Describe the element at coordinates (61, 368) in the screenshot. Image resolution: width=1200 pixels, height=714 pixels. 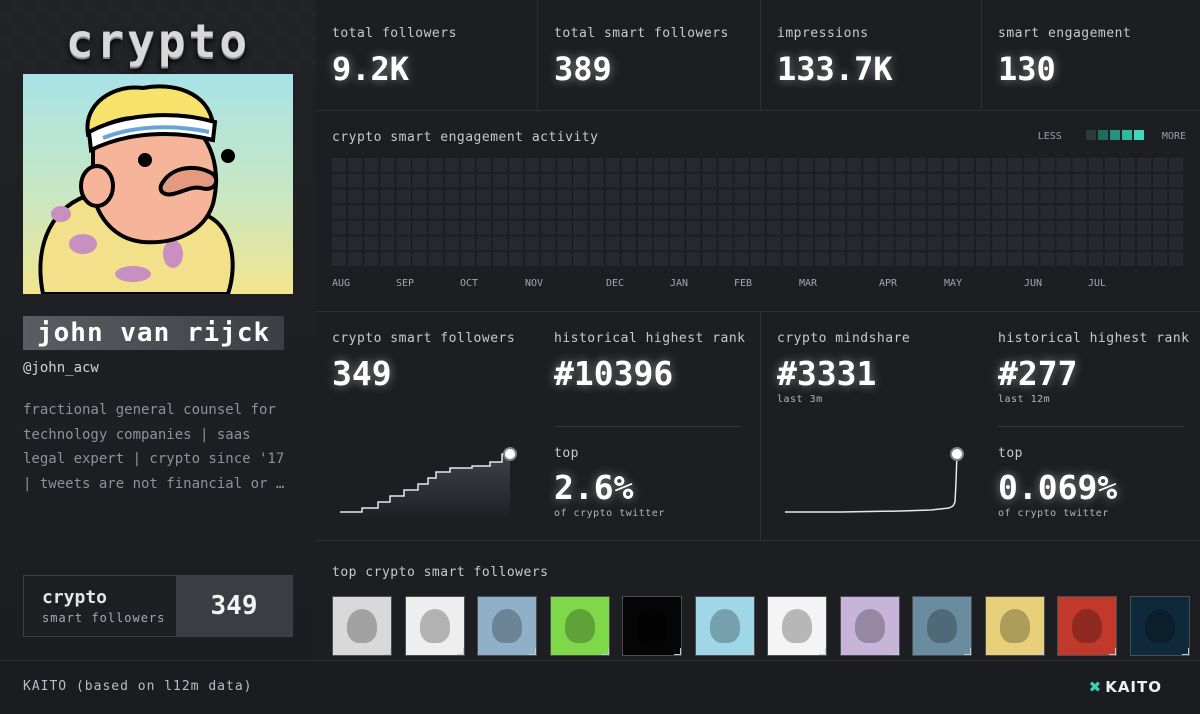
I see `profile-handle: @john_acw` at that location.